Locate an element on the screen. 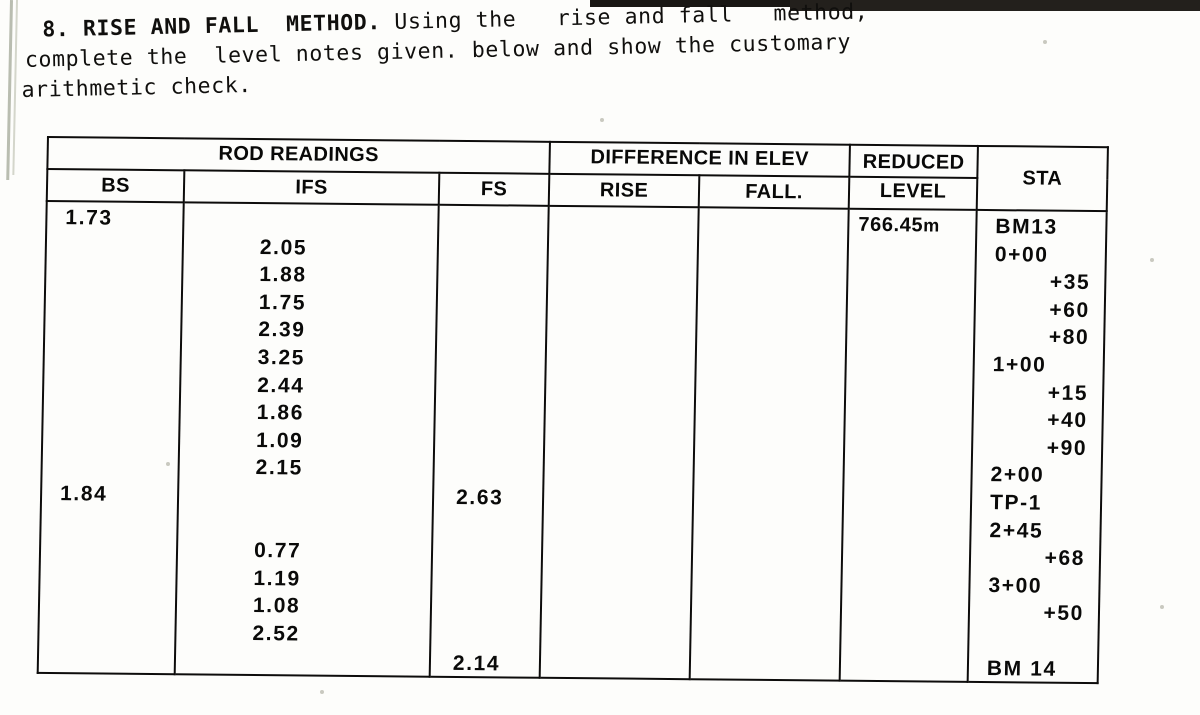 This screenshot has width=1200, height=715. column-cell-fall is located at coordinates (769, 444).